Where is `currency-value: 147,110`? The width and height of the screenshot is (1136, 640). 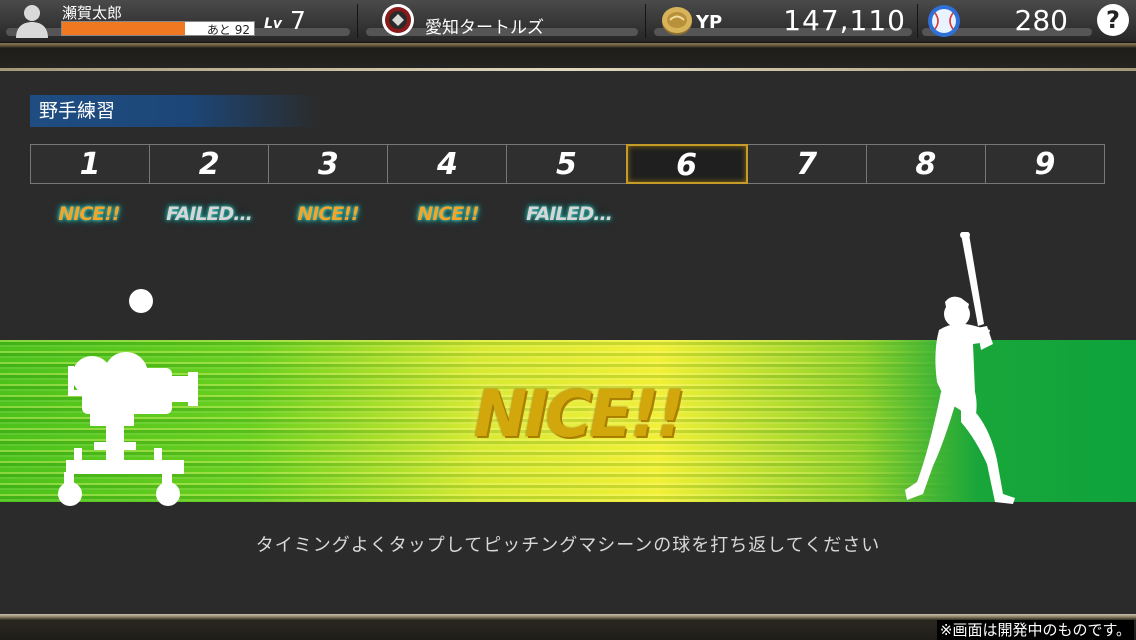 currency-value: 147,110 is located at coordinates (844, 20).